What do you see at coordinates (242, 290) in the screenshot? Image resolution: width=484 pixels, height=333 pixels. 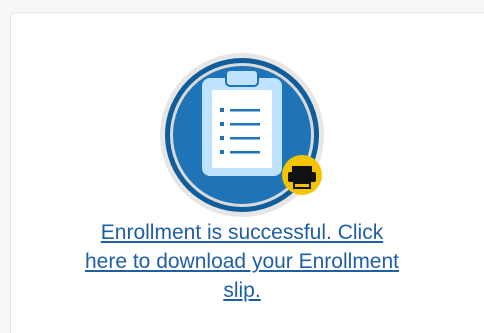 I see `message-line-3: slip.` at bounding box center [242, 290].